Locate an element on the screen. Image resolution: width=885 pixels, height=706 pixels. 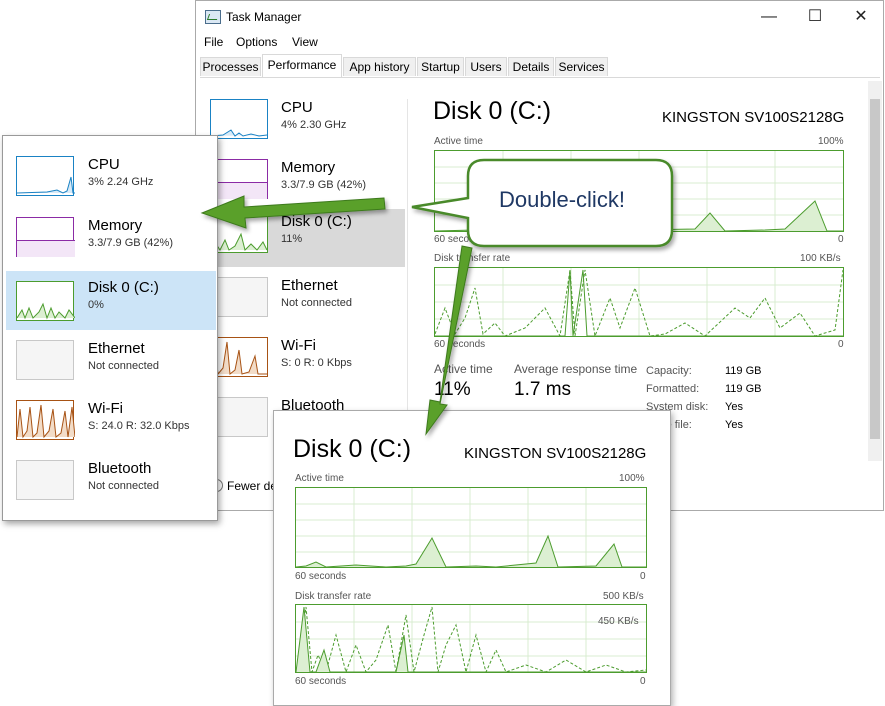
arrow-to-summary-icon is located at coordinates (293, 212).